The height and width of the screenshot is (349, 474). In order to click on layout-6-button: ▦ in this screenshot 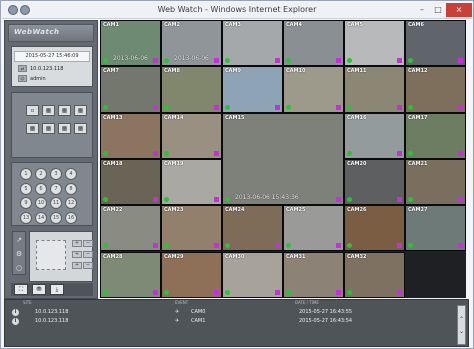, I will do `click(32, 128)`.